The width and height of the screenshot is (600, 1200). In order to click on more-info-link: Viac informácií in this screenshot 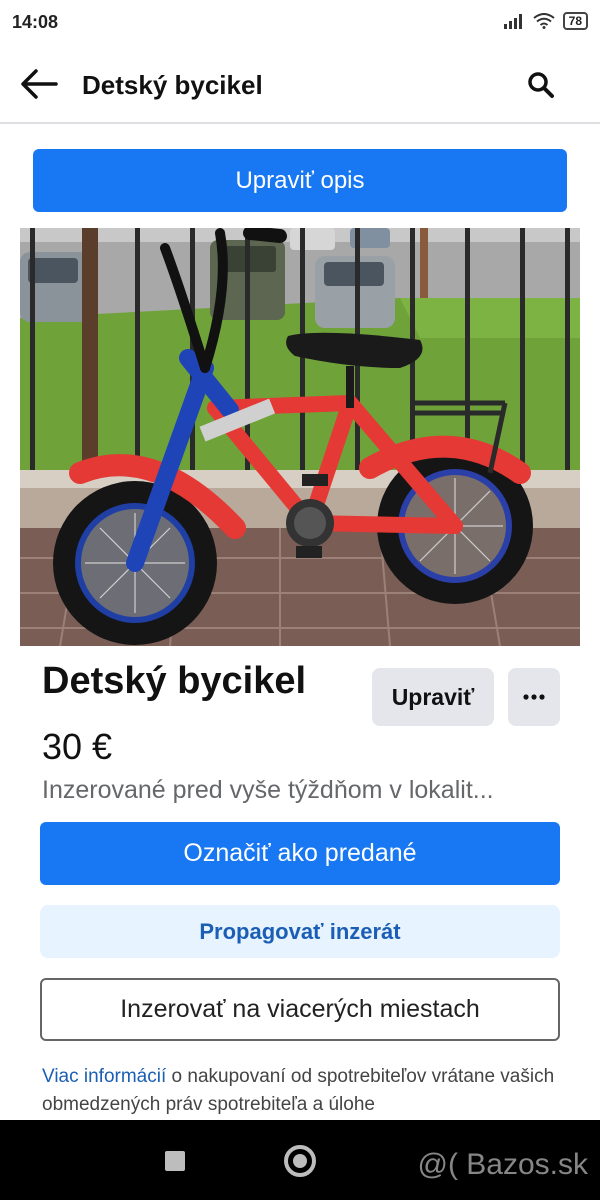, I will do `click(104, 1076)`.